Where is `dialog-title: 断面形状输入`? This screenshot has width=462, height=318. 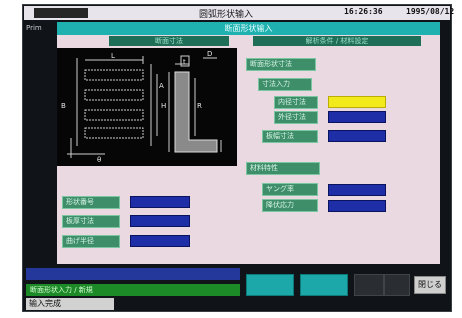 dialog-title: 断面形状输入 is located at coordinates (248, 28).